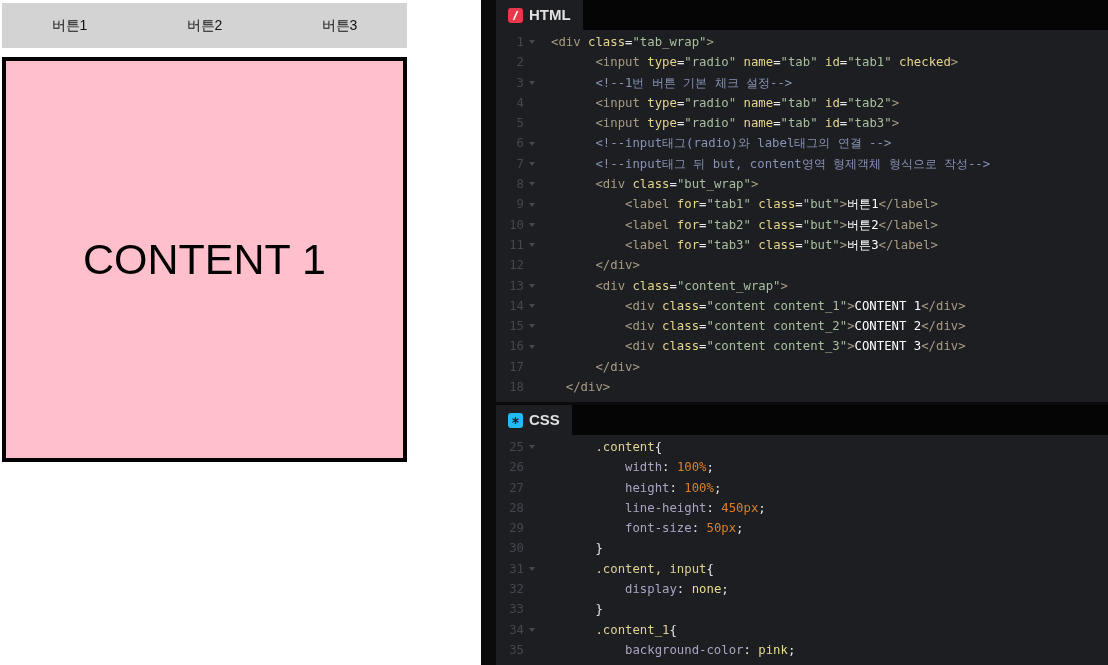 This screenshot has height=665, width=1108. I want to click on code-line: <!--input태그 뒤 but, content영역 형제객체 형식으로 작성-->, so click(792, 164).